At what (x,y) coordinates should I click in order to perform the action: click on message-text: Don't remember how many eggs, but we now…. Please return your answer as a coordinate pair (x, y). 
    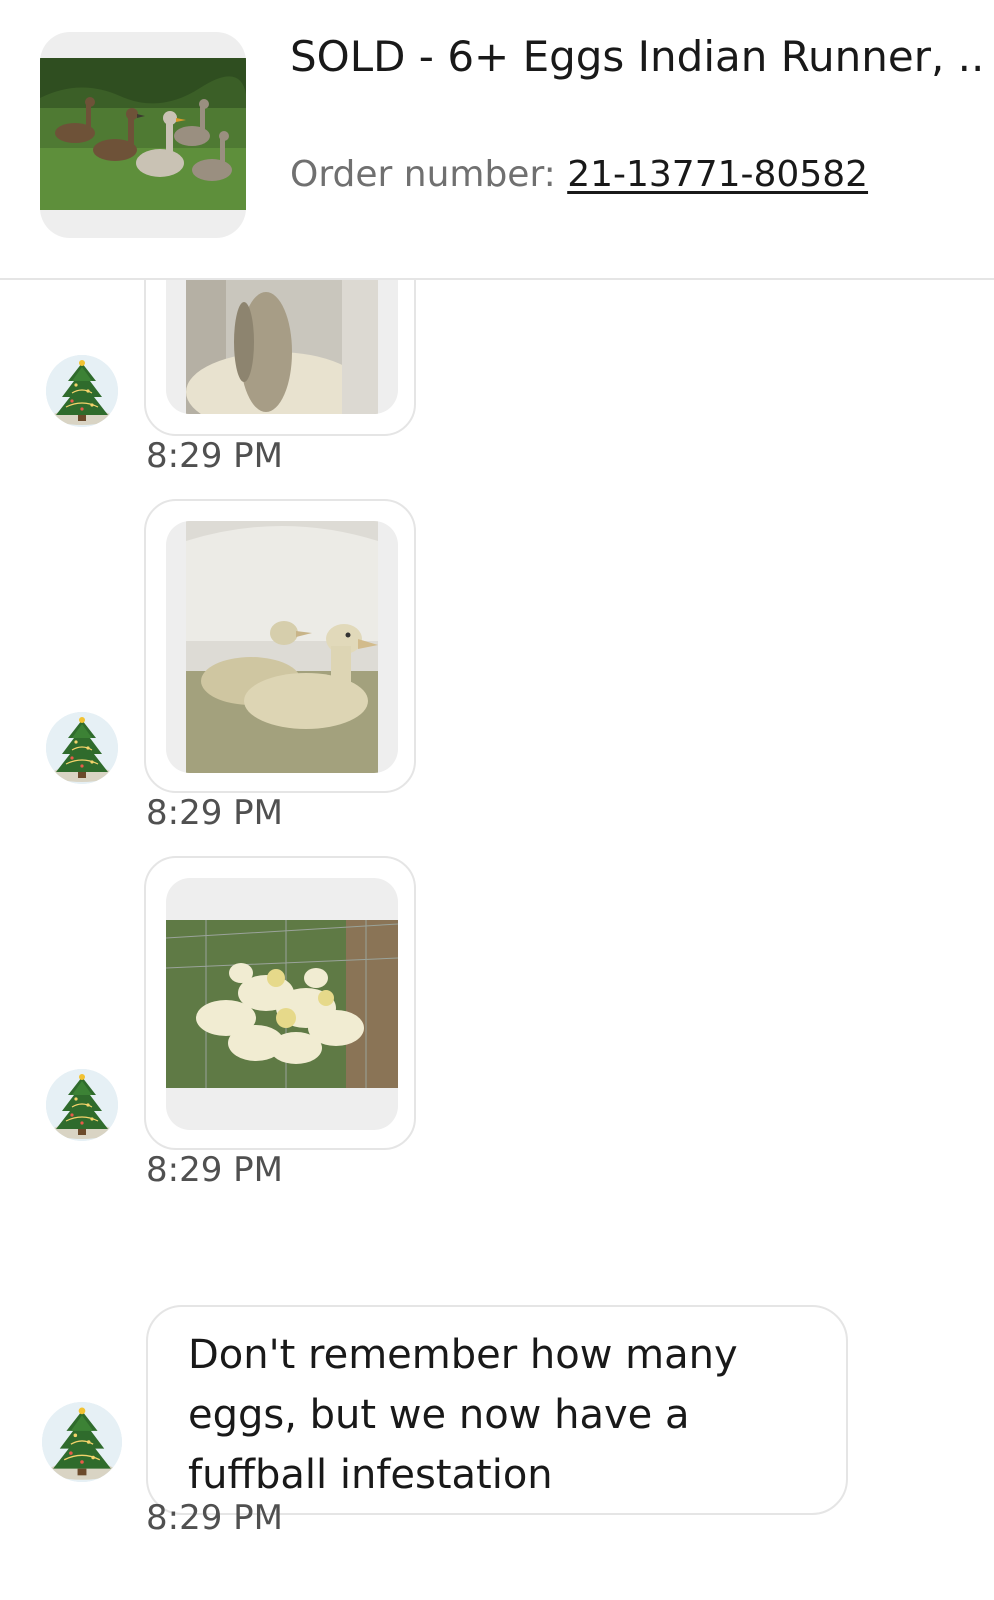
    Looking at the image, I should click on (463, 1415).